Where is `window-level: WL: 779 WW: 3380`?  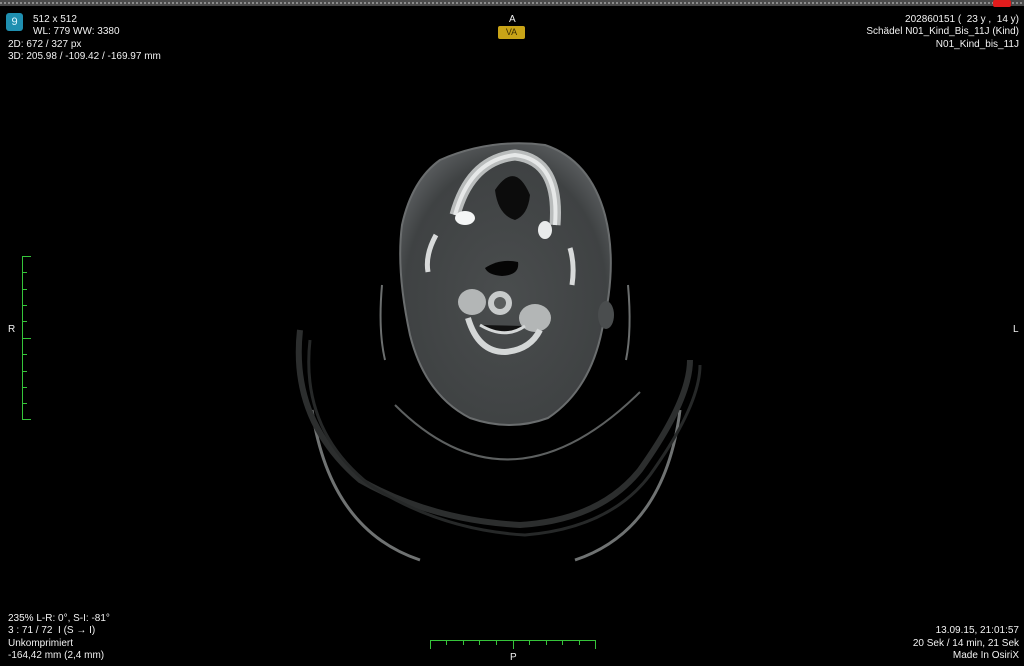 window-level: WL: 779 WW: 3380 is located at coordinates (76, 31).